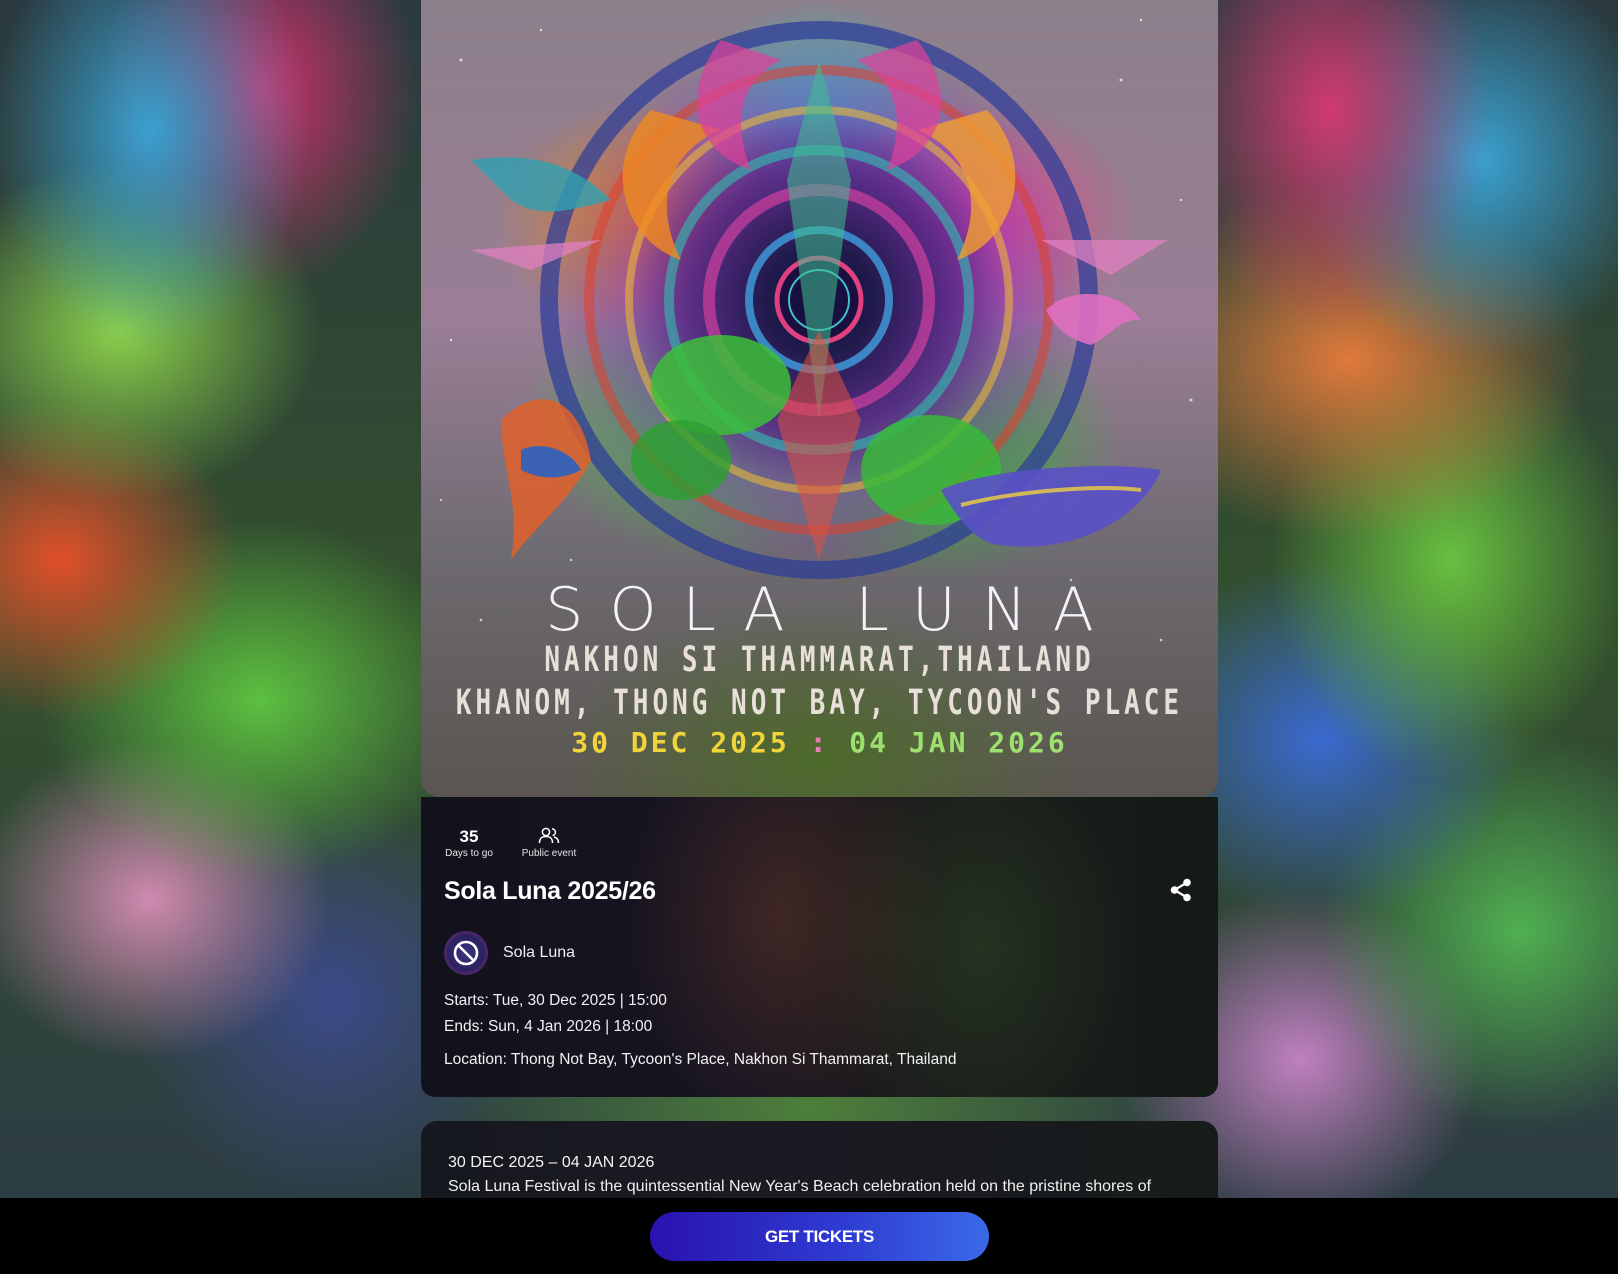  I want to click on poster-title: SOLA LUNA, so click(832, 610).